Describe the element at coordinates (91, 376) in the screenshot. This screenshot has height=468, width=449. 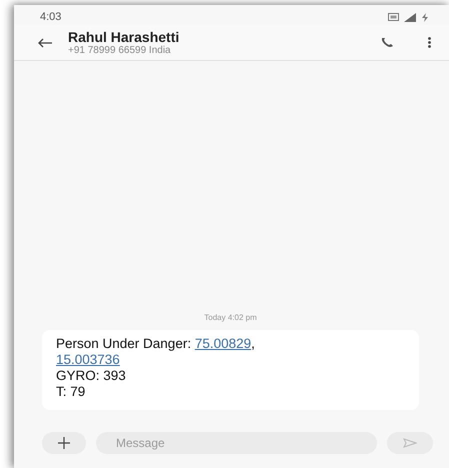
I see `message-line: GYRO: 393` at that location.